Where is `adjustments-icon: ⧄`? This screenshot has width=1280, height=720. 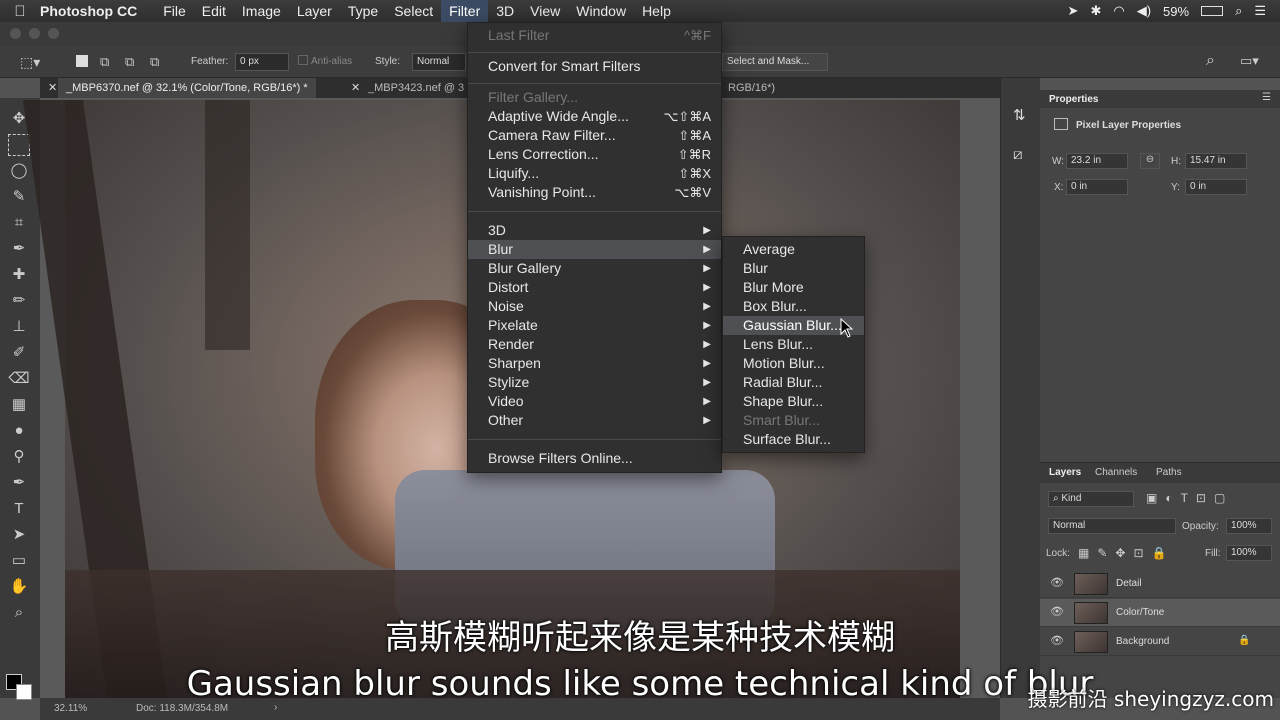 adjustments-icon: ⧄ is located at coordinates (1018, 154).